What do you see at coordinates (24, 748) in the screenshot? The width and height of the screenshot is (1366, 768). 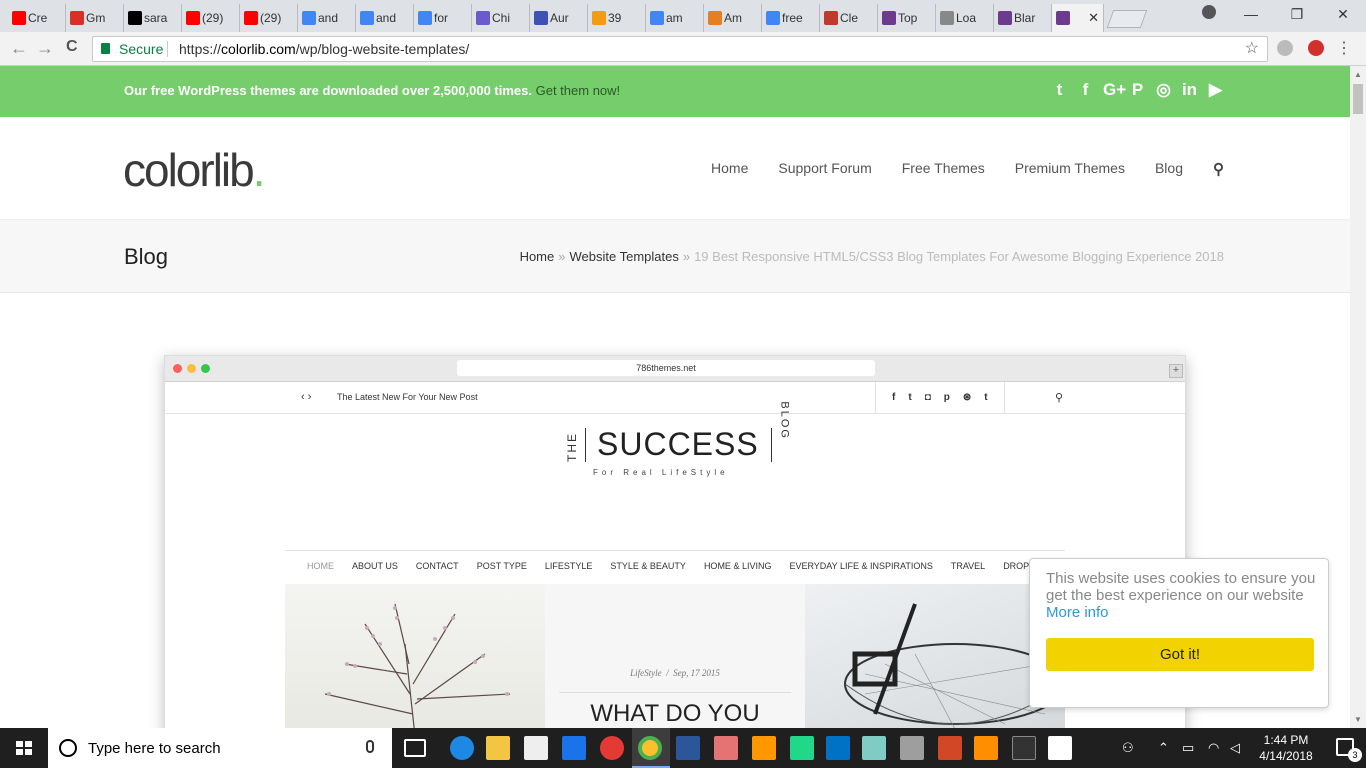 I see `start-button` at bounding box center [24, 748].